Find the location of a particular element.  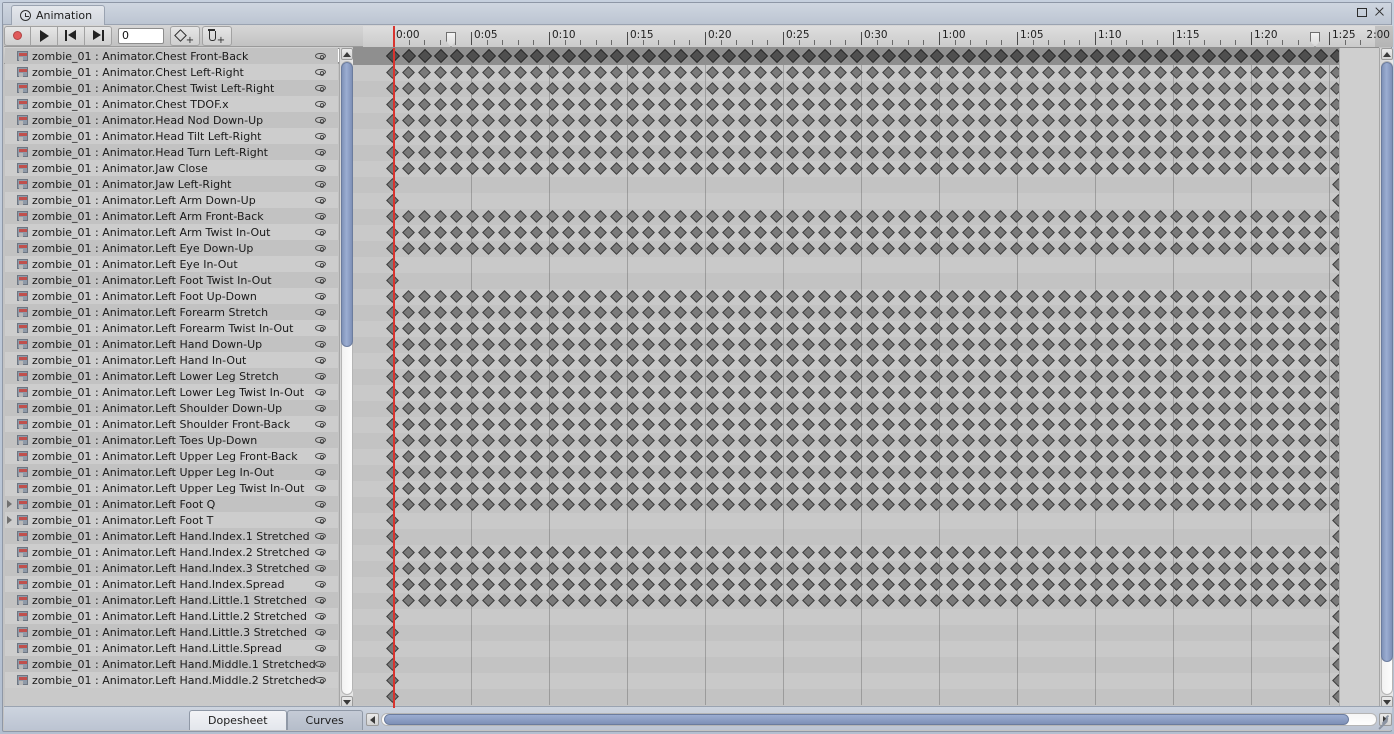

close-icon is located at coordinates (1379, 11).